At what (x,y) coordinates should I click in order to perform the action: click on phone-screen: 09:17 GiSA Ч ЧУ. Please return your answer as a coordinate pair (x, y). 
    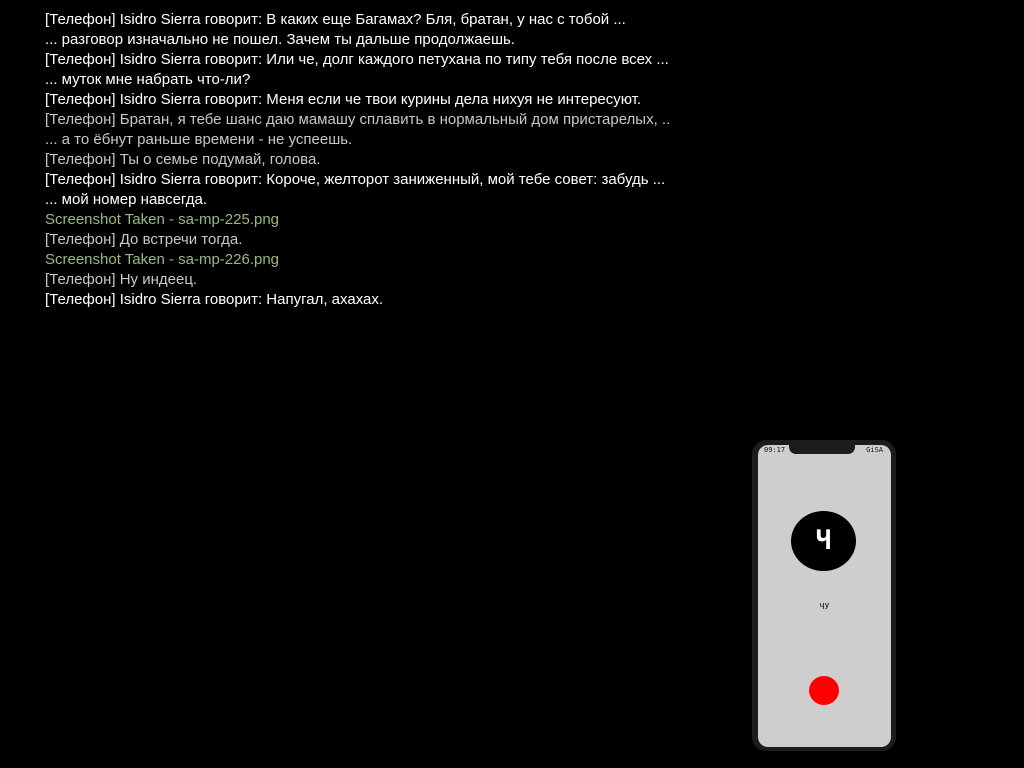
    Looking at the image, I should click on (824, 596).